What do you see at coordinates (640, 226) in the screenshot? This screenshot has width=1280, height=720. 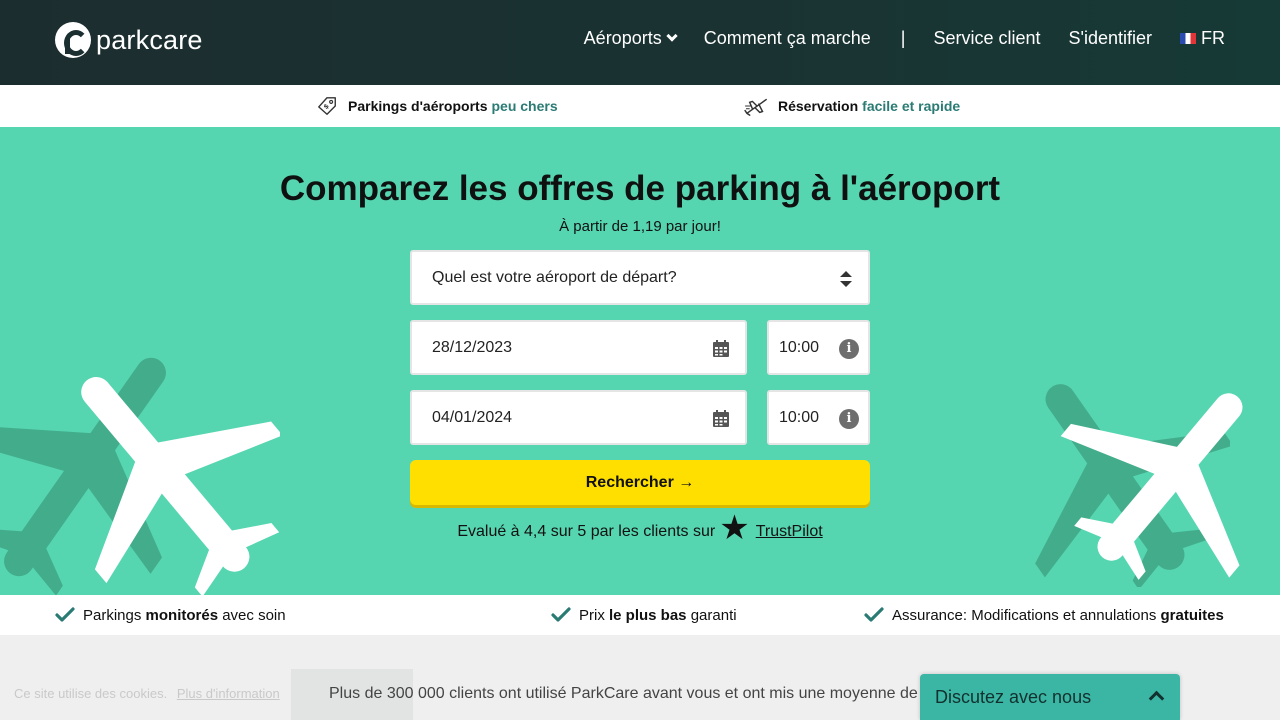 I see `hero-subtitle: À partir de 1,19 par jour!` at bounding box center [640, 226].